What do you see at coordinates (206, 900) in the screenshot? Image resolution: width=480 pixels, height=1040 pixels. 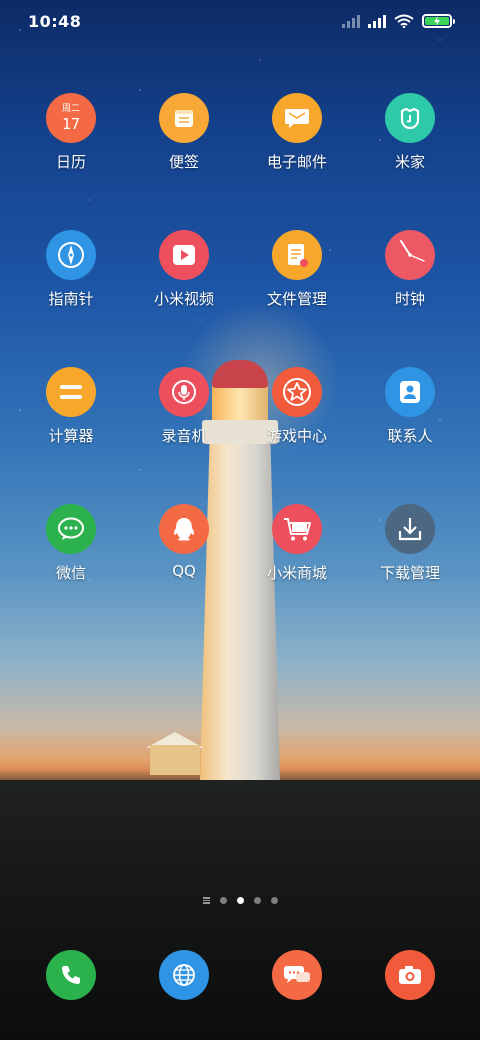 I see `page-indicator-menu-icon` at bounding box center [206, 900].